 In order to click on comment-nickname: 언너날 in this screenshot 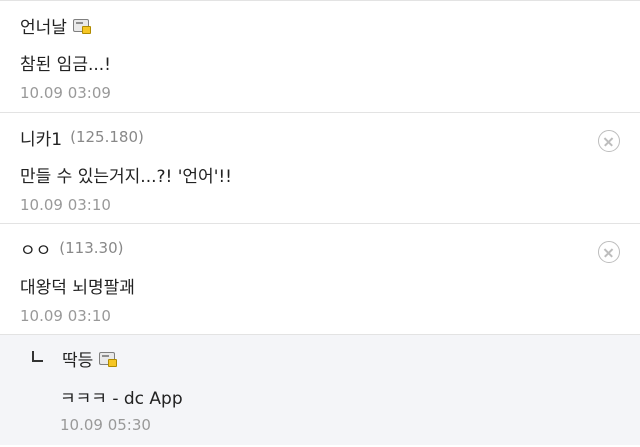, I will do `click(43, 25)`.